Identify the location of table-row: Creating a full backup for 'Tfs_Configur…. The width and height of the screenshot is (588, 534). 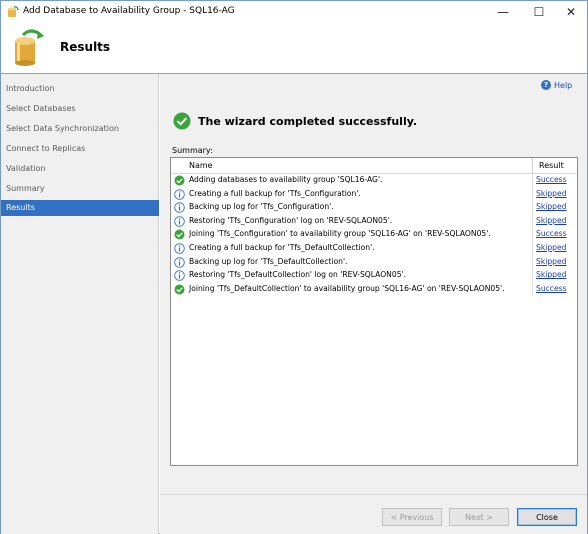
(374, 194).